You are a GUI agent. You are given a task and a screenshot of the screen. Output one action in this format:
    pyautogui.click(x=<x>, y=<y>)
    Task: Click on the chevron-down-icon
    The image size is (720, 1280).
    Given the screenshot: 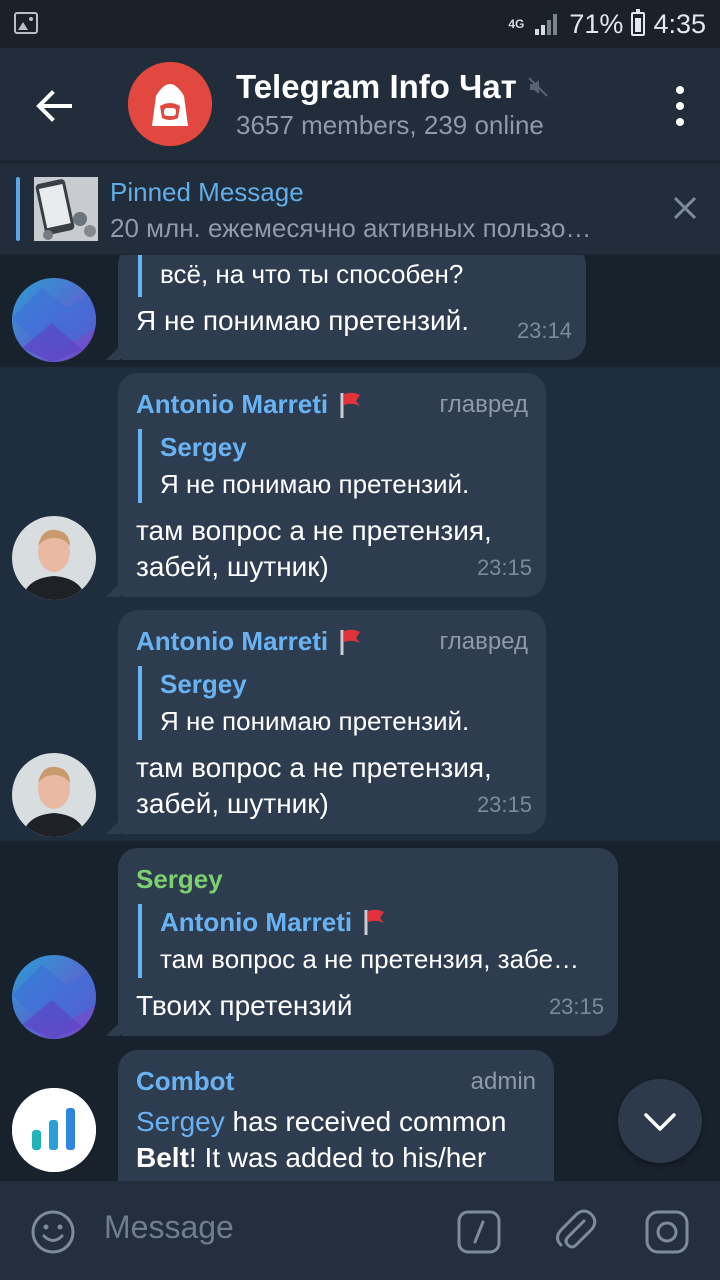 What is the action you would take?
    pyautogui.click(x=660, y=1122)
    